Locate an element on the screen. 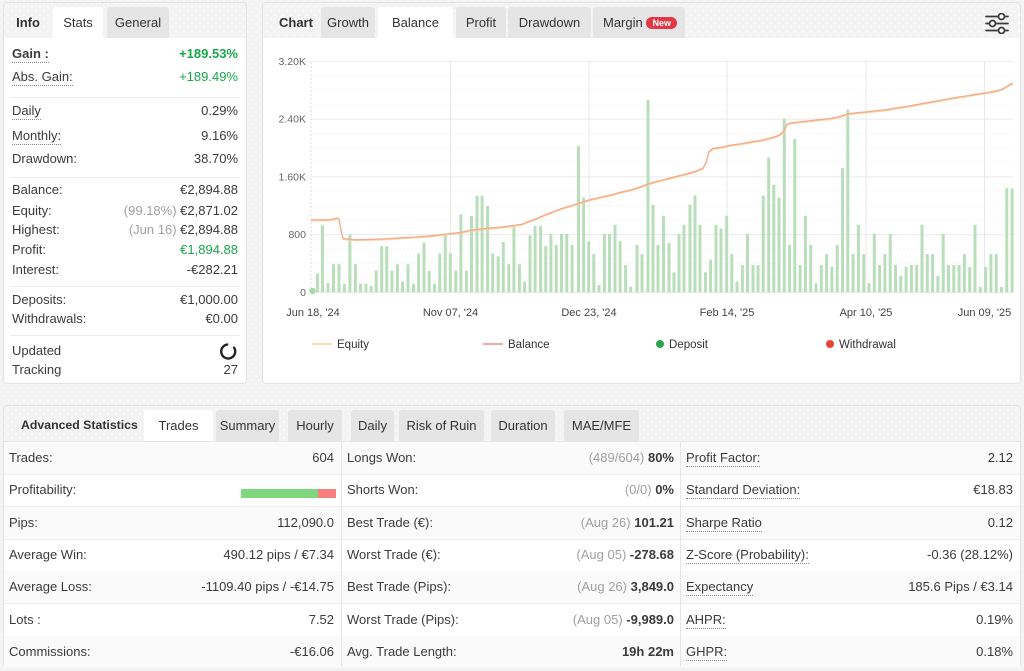 Image resolution: width=1024 pixels, height=671 pixels. svg-text: Equity is located at coordinates (353, 345).